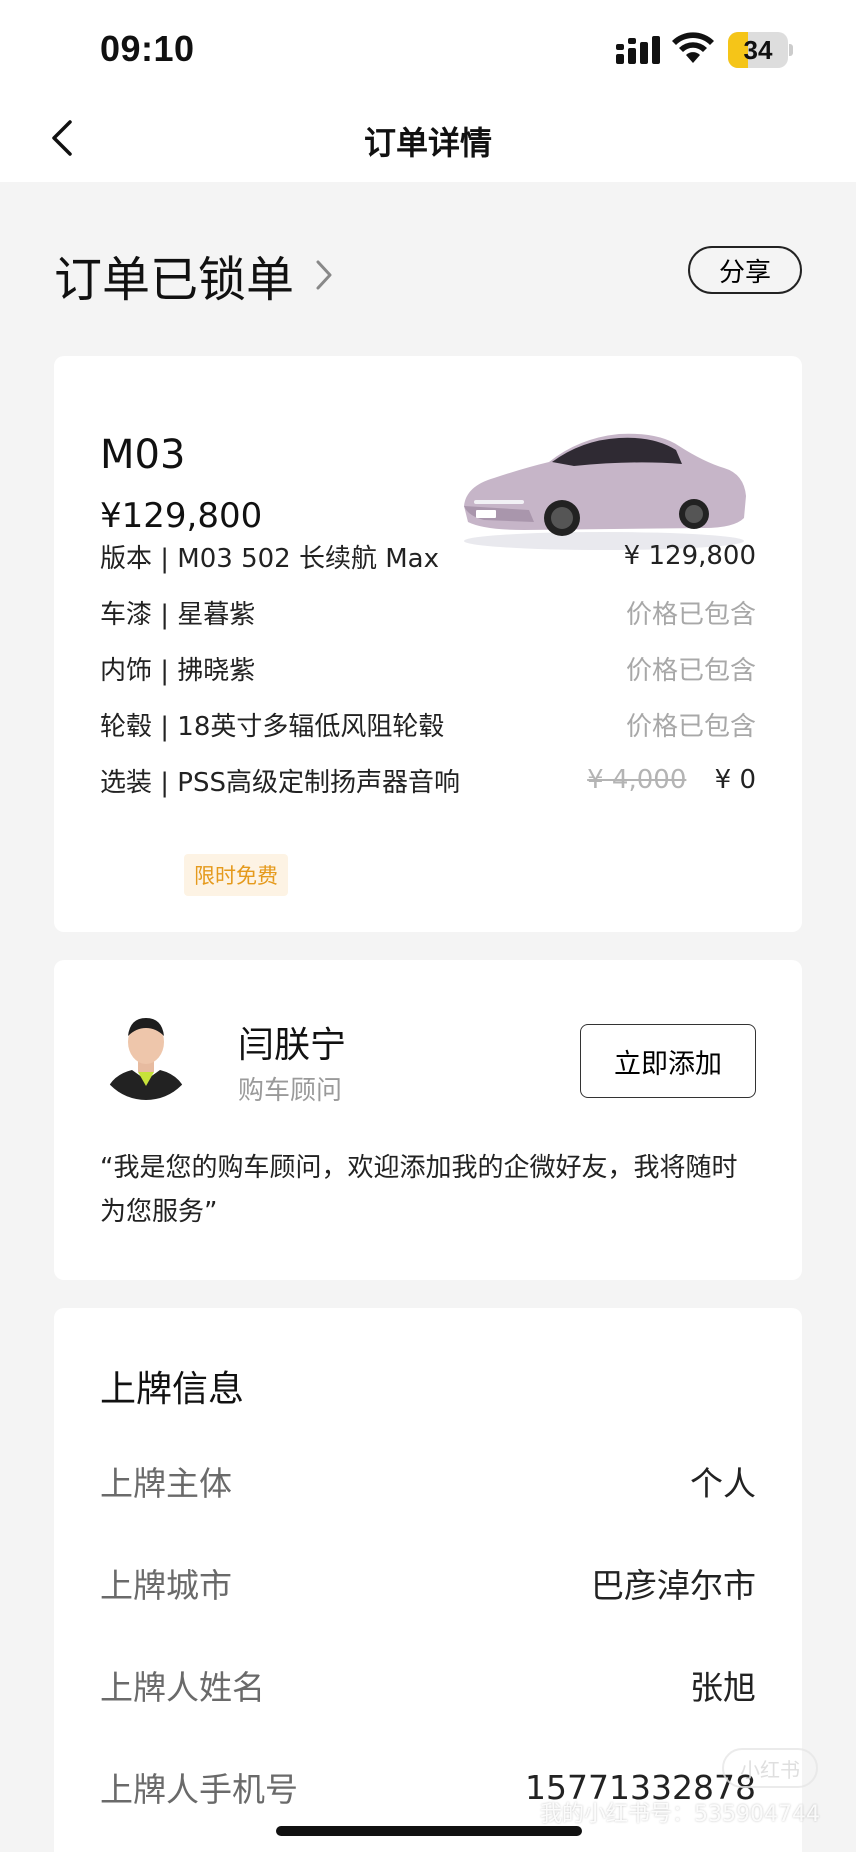  I want to click on watermark-logo: 小红书, so click(770, 1768).